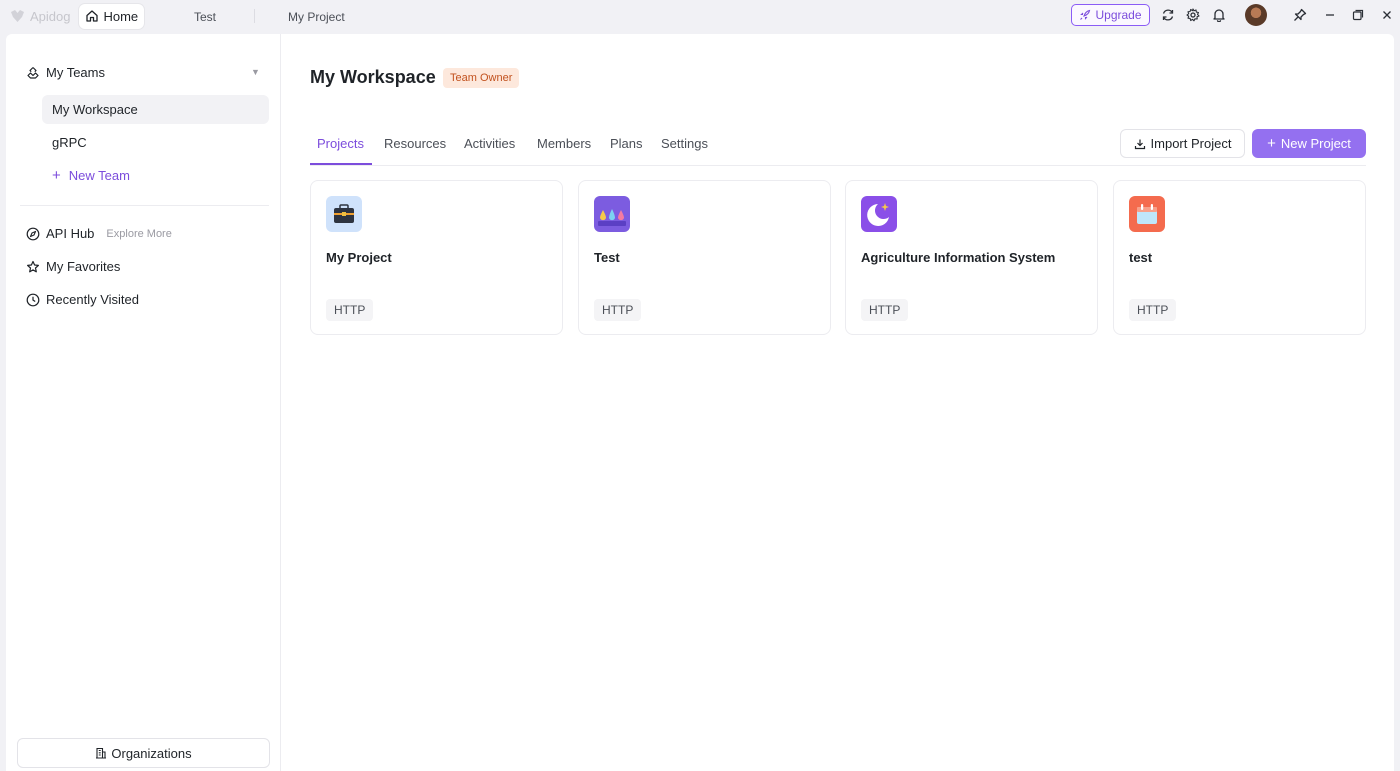 The width and height of the screenshot is (1400, 771). What do you see at coordinates (255, 72) in the screenshot?
I see `chevron-down-icon: ▼` at bounding box center [255, 72].